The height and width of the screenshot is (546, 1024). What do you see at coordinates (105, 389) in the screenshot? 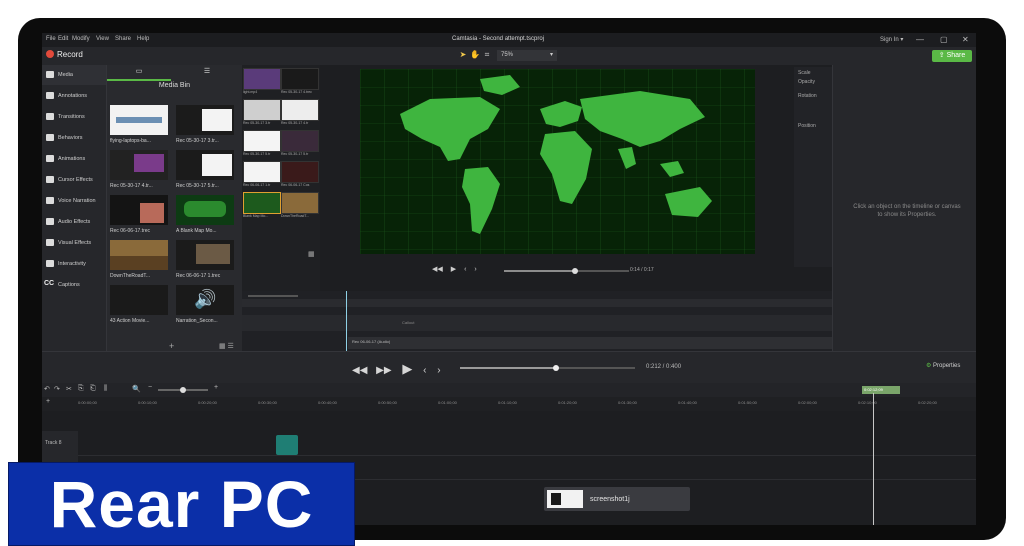
I see `split-icon: ⫼` at bounding box center [105, 389].